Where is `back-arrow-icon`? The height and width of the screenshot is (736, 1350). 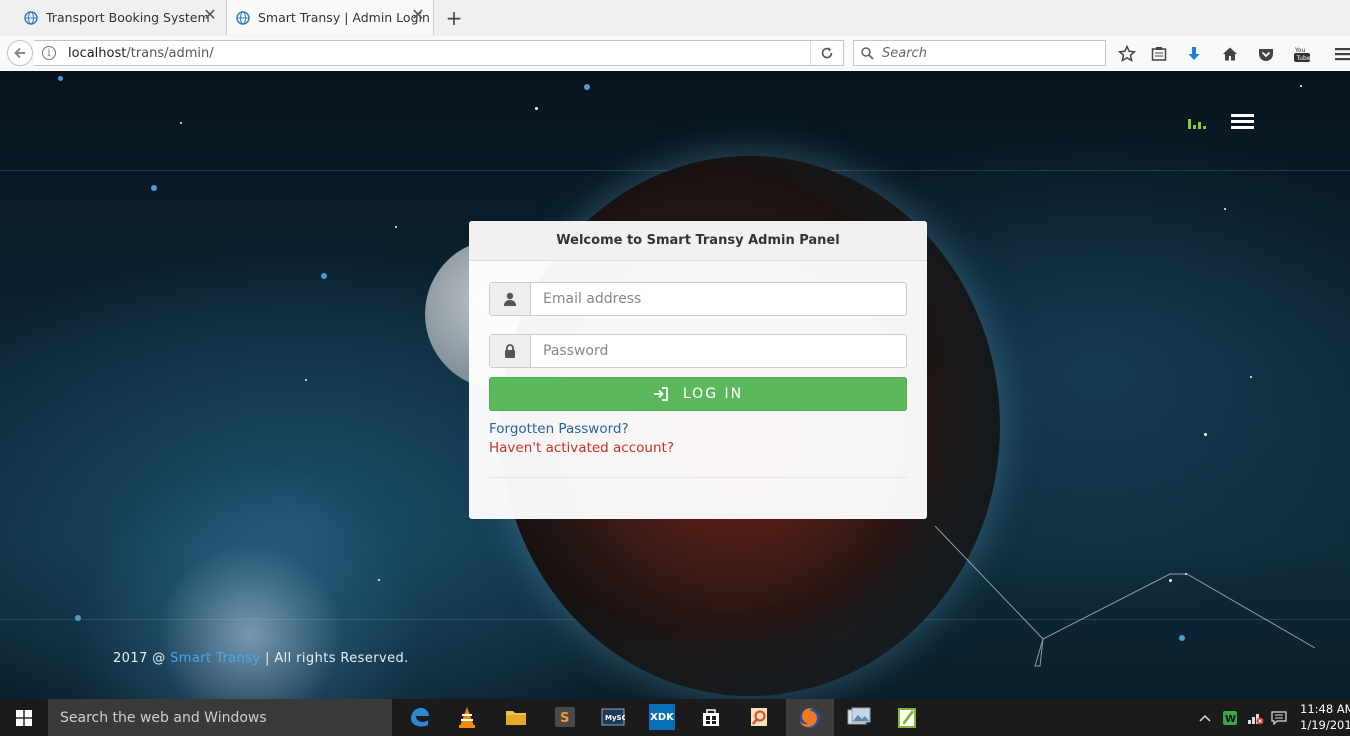
back-arrow-icon is located at coordinates (19, 53).